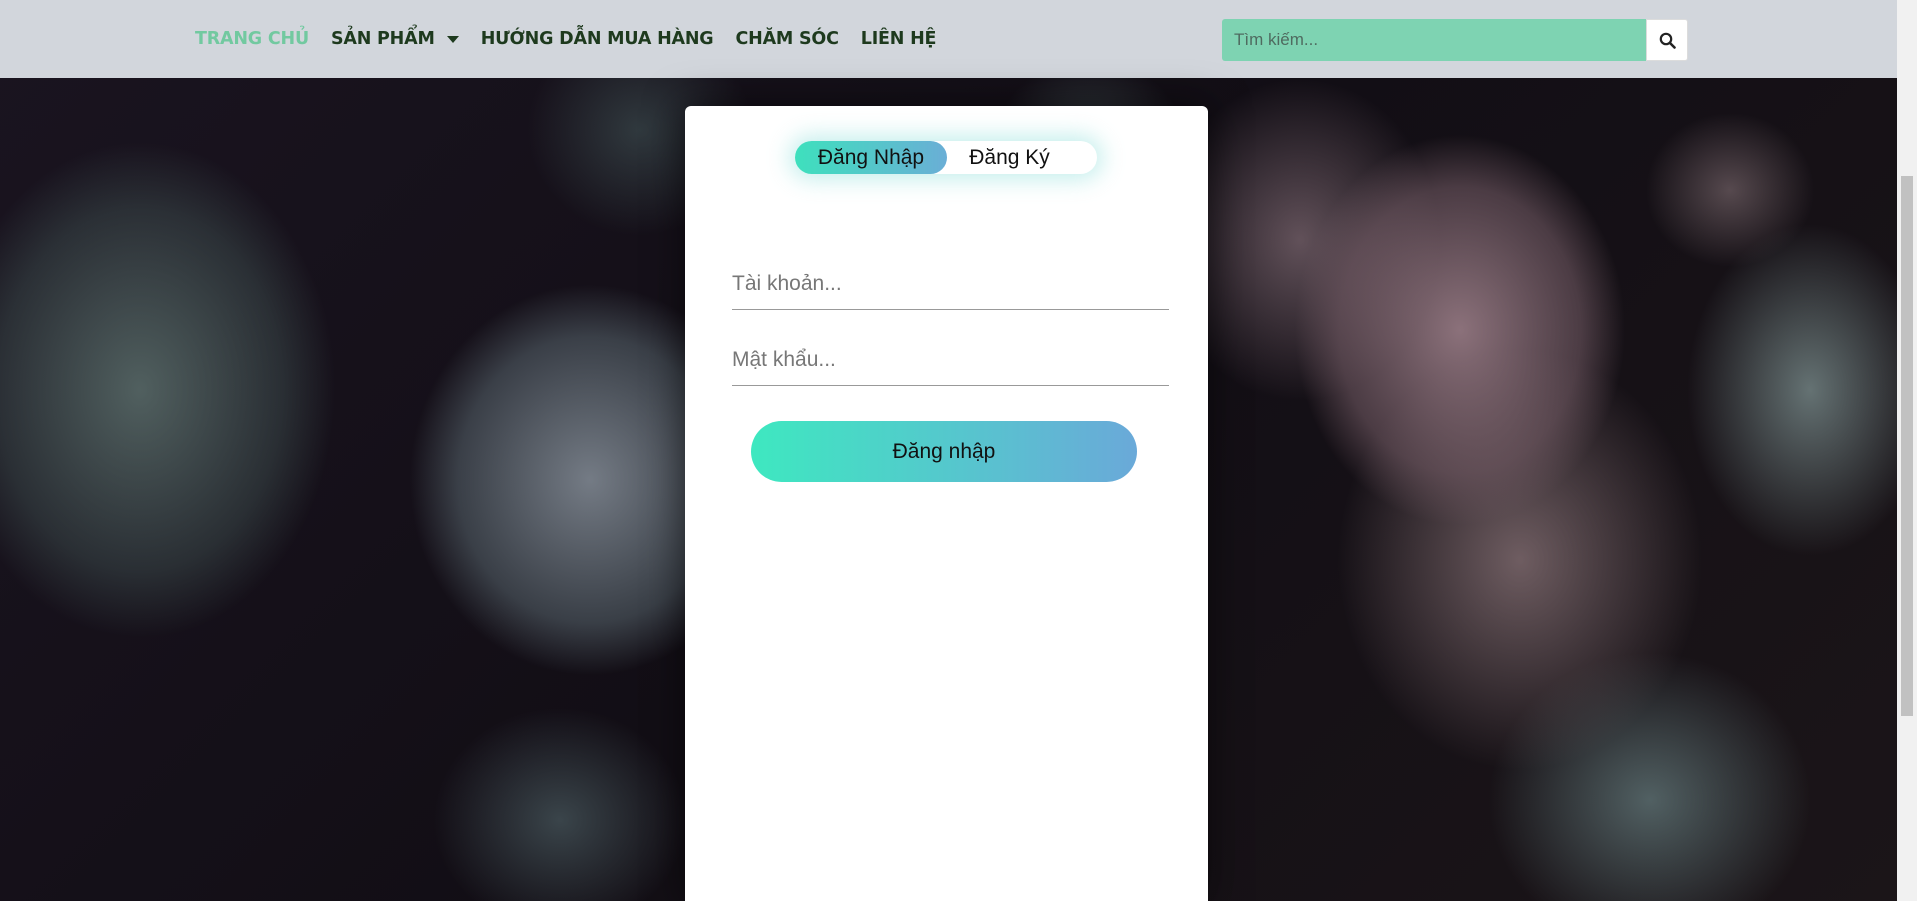 The image size is (1917, 901). What do you see at coordinates (871, 157) in the screenshot?
I see `tab-login: Đăng Nhập` at bounding box center [871, 157].